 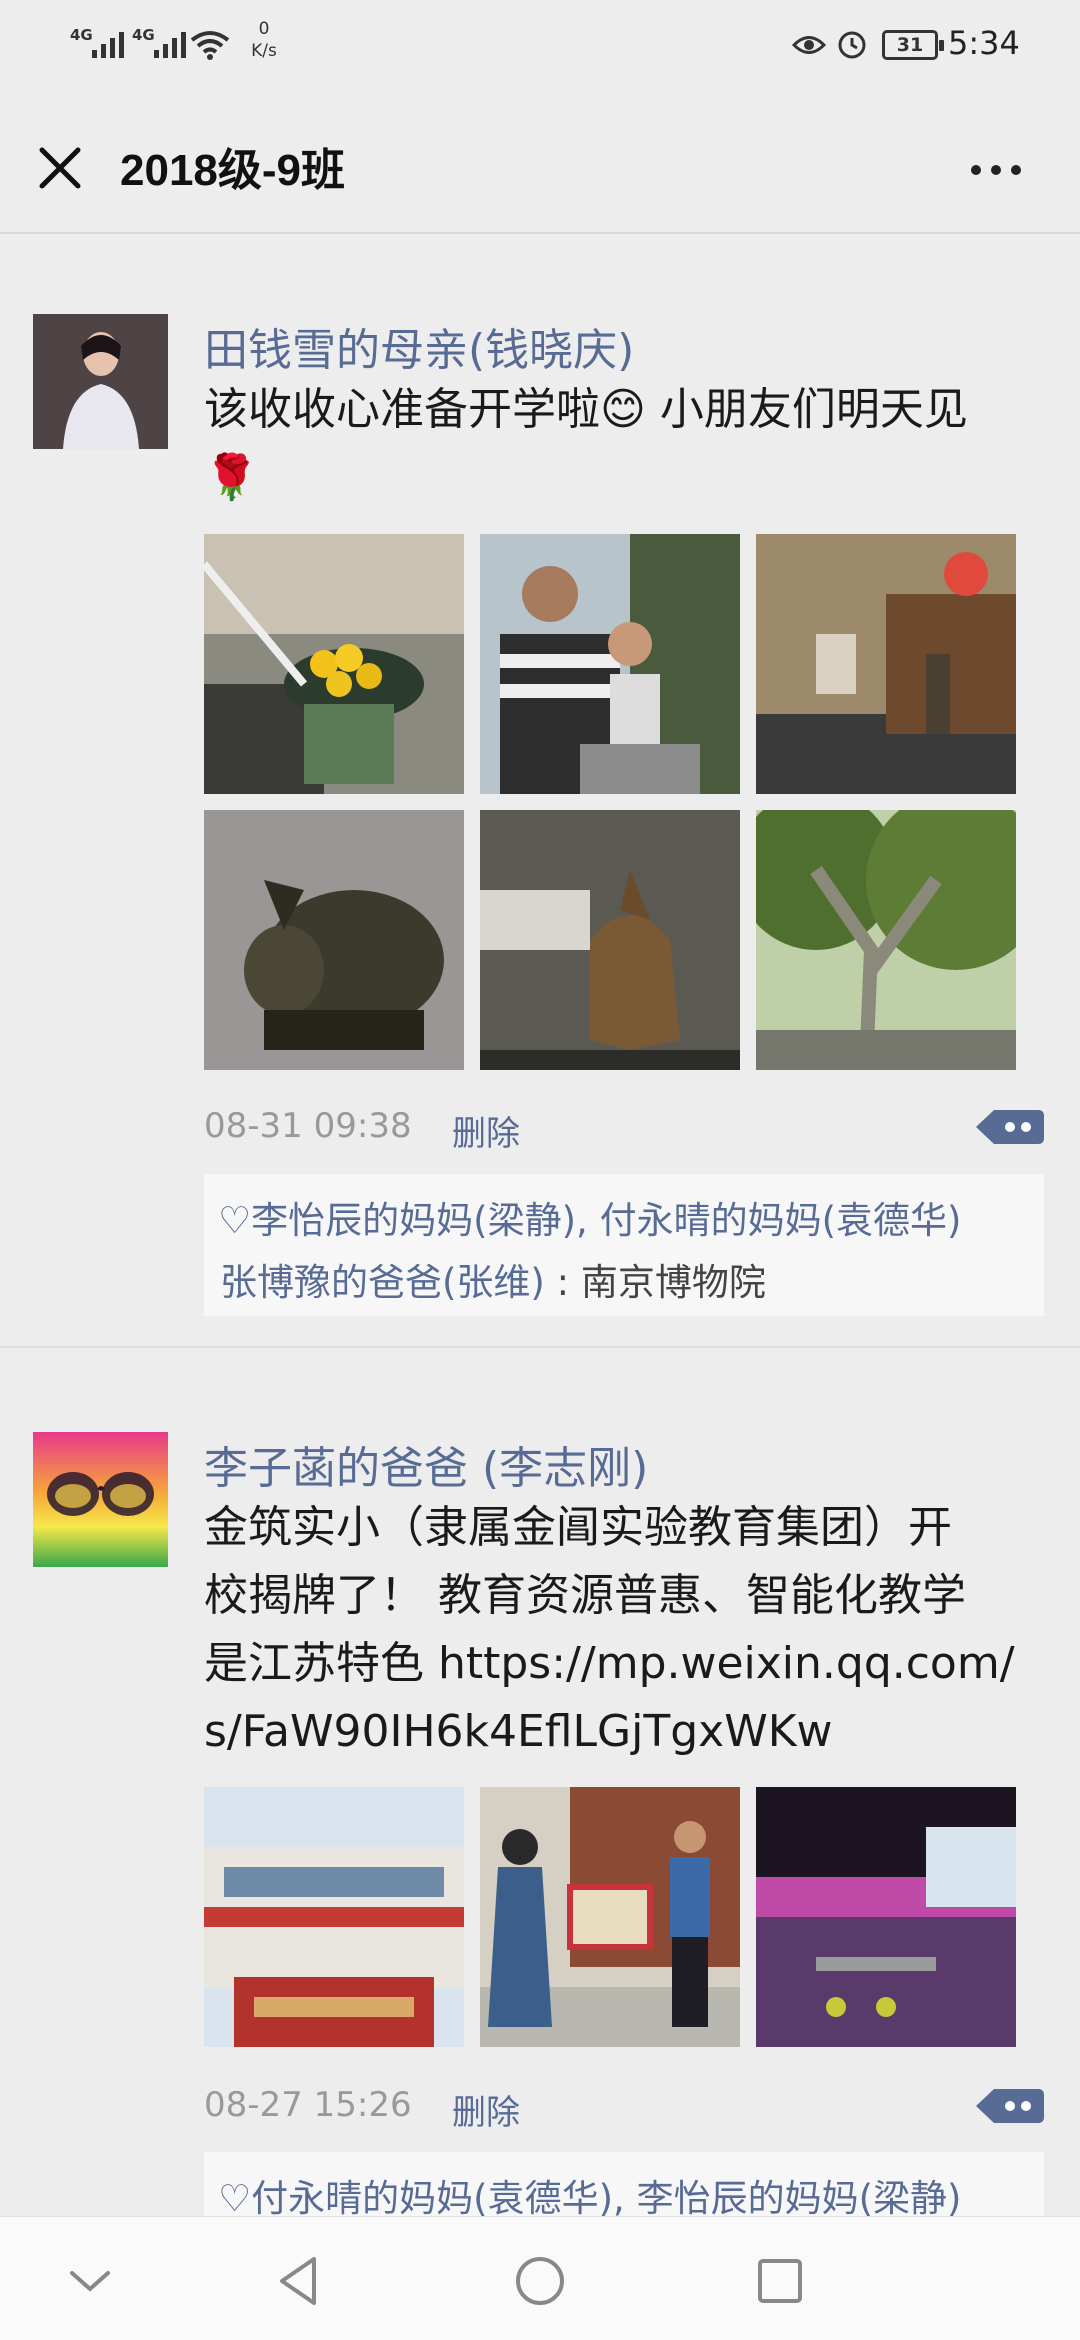 I want to click on post-time: 08-27 15:26, so click(x=308, y=2105).